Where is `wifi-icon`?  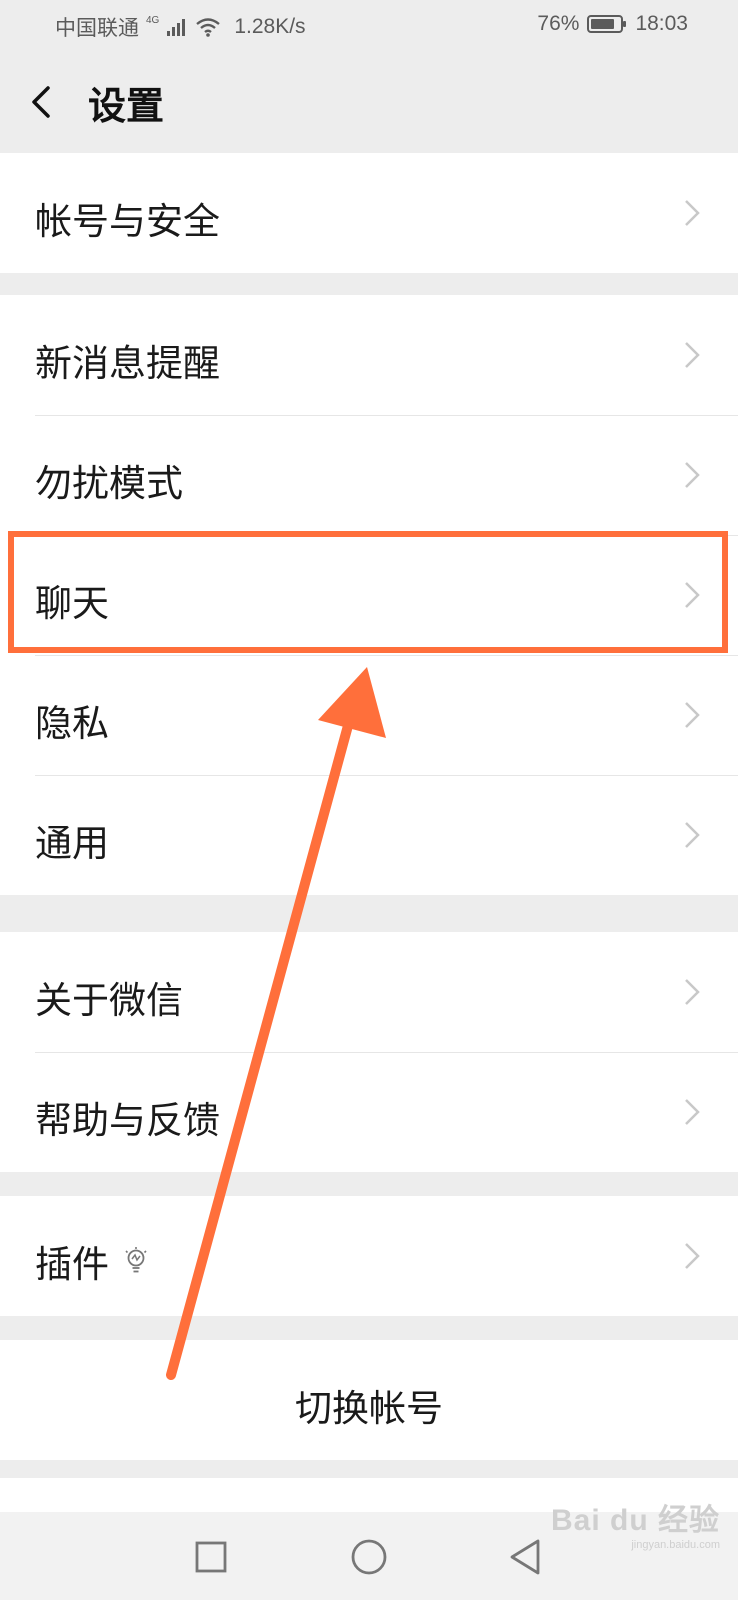
wifi-icon is located at coordinates (208, 27).